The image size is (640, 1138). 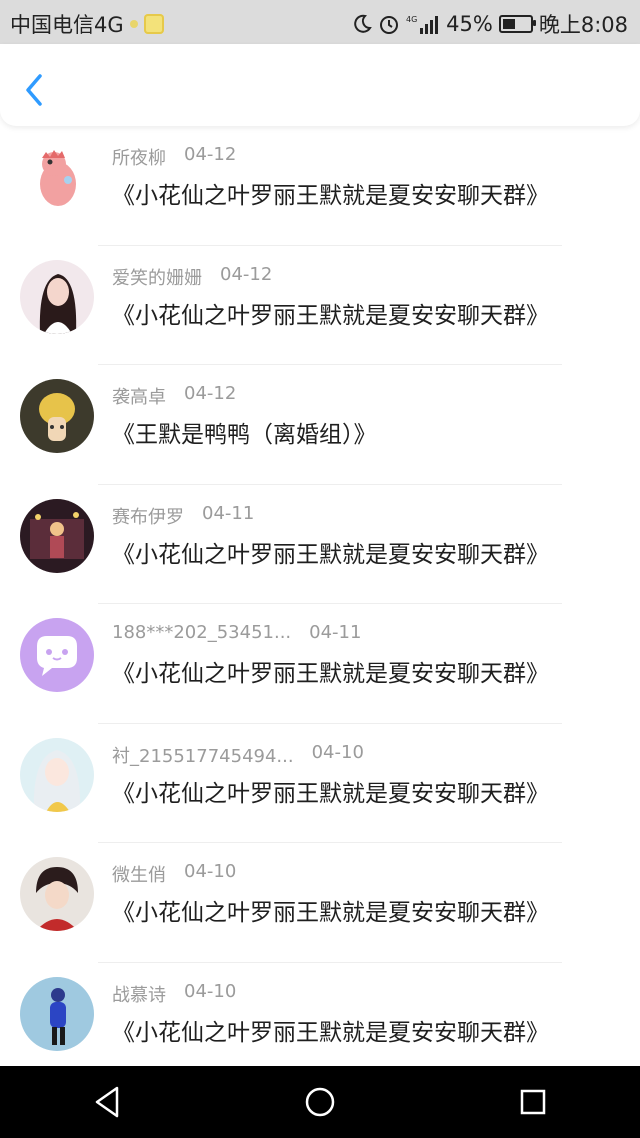 I want to click on item-meta: 赛布伊罗 04-11, so click(x=183, y=516).